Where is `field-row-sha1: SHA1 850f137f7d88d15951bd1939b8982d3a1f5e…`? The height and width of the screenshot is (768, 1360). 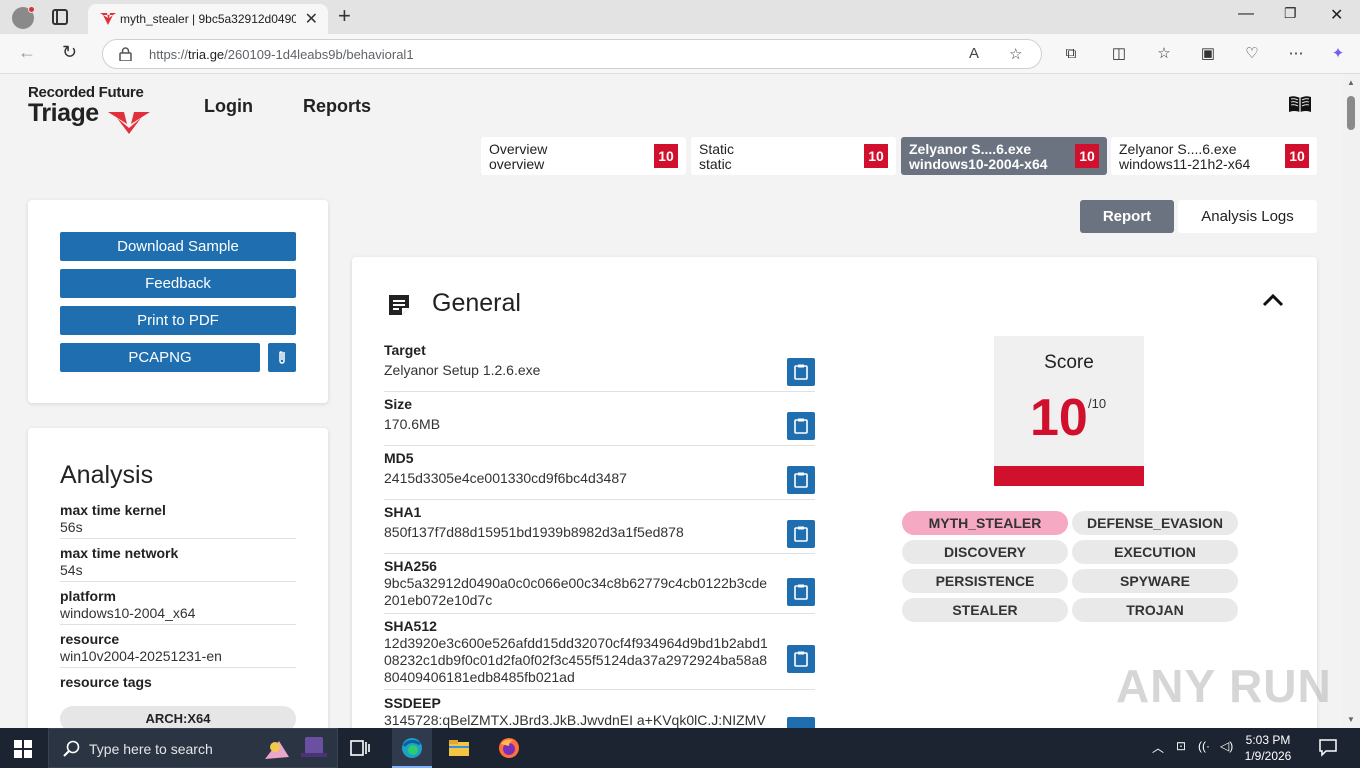
field-row-sha1: SHA1 850f137f7d88d15951bd1939b8982d3a1f5e… is located at coordinates (599, 529).